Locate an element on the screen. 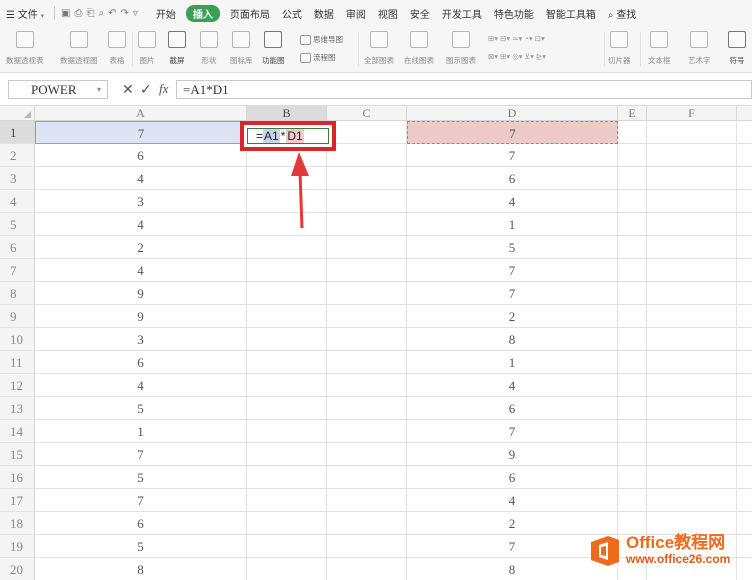 Image resolution: width=752 pixels, height=580 pixels. cell-e13 is located at coordinates (632, 408).